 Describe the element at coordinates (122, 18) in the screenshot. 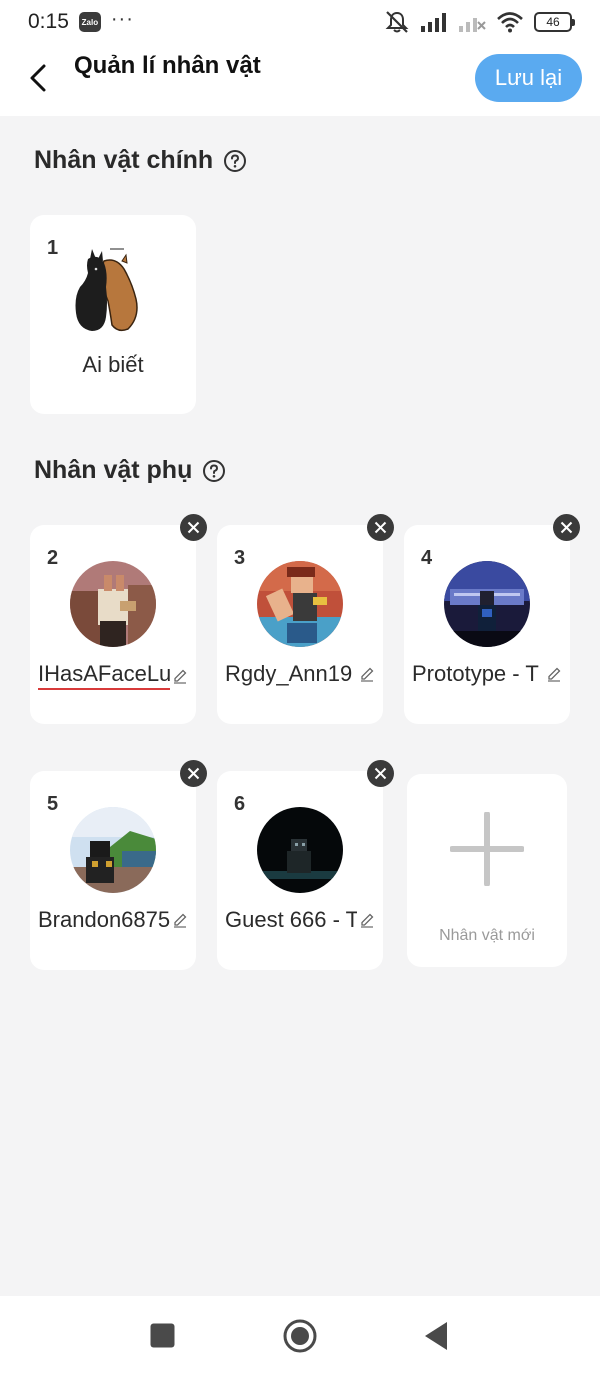

I see `more-notifications-icon: ···` at that location.